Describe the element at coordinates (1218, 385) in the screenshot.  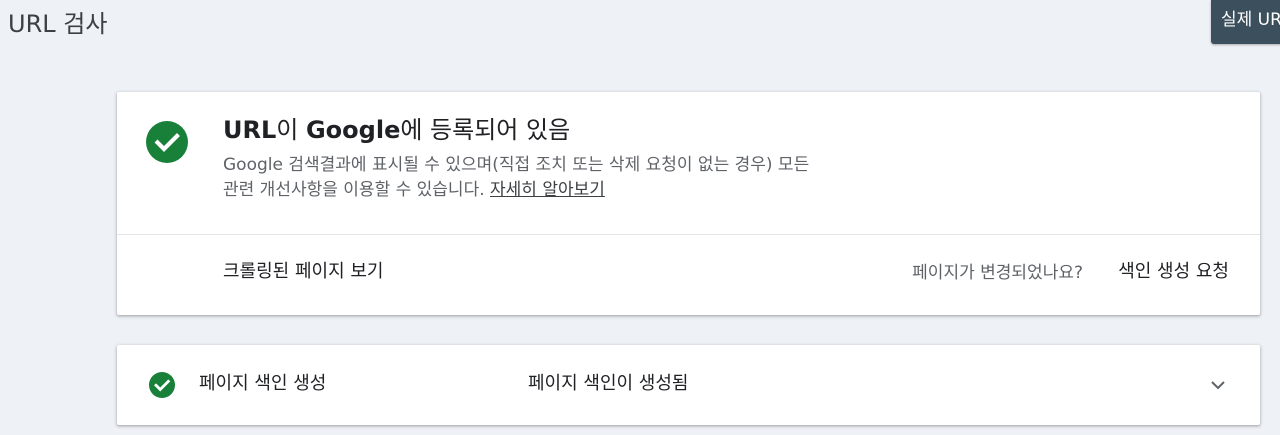
I see `chevron-down-icon` at that location.